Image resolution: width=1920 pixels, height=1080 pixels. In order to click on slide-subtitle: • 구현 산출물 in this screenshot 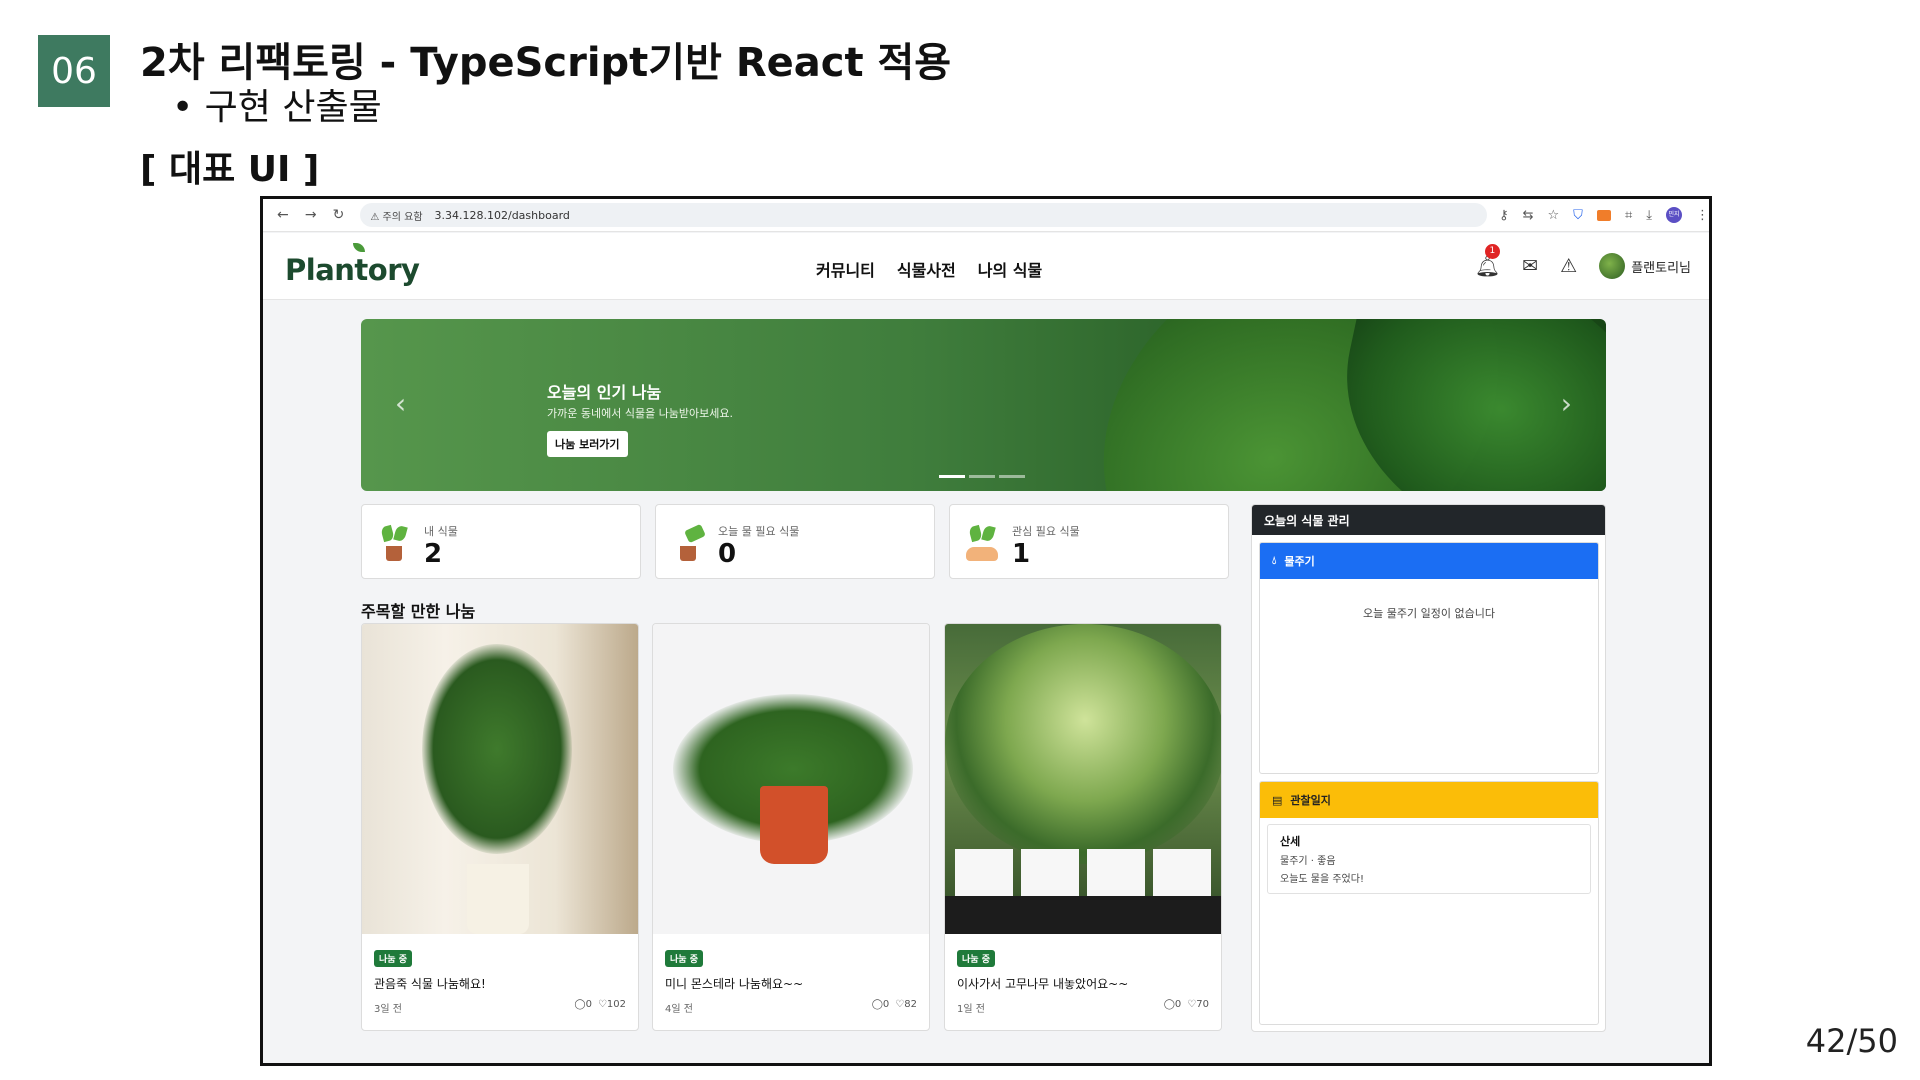, I will do `click(277, 107)`.